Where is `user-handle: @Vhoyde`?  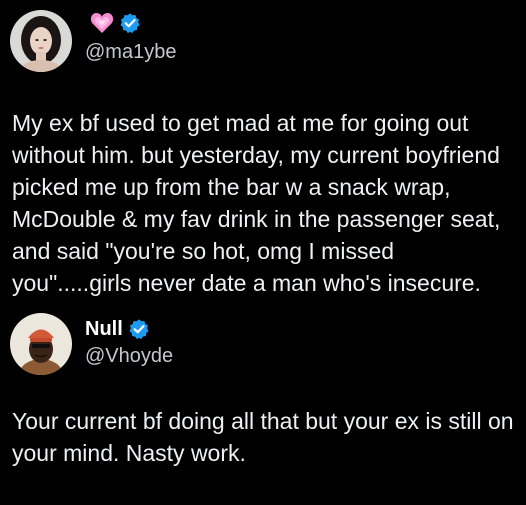 user-handle: @Vhoyde is located at coordinates (129, 356).